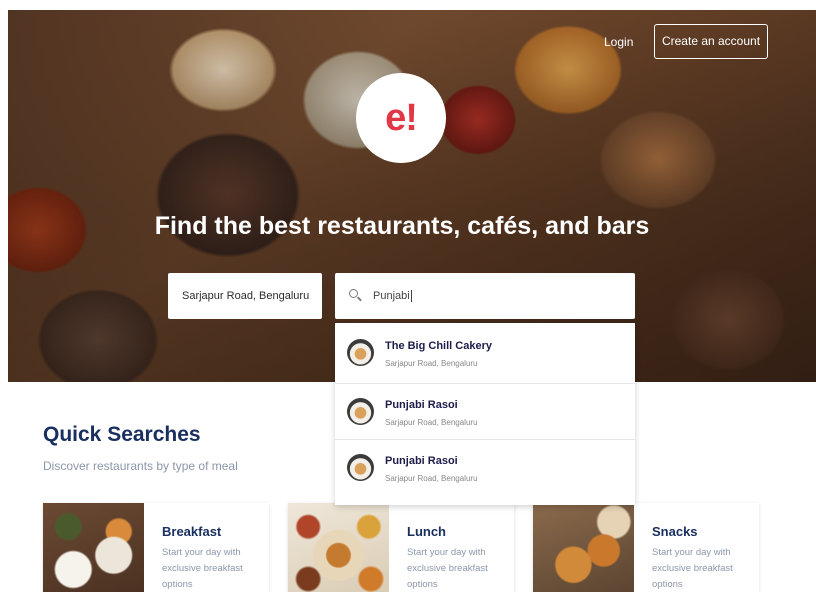 Image resolution: width=816 pixels, height=592 pixels. What do you see at coordinates (411, 296) in the screenshot?
I see `text-caret` at bounding box center [411, 296].